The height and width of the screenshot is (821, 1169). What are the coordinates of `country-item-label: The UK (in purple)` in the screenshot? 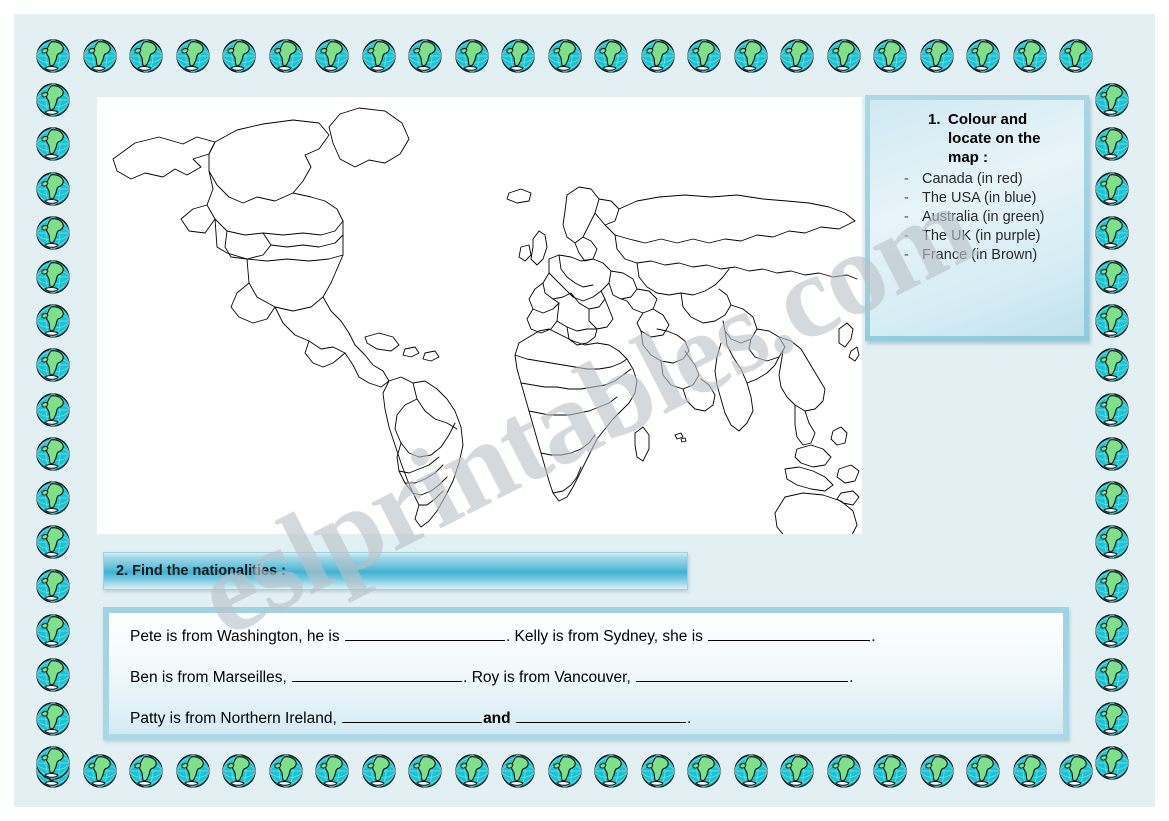 It's located at (981, 235).